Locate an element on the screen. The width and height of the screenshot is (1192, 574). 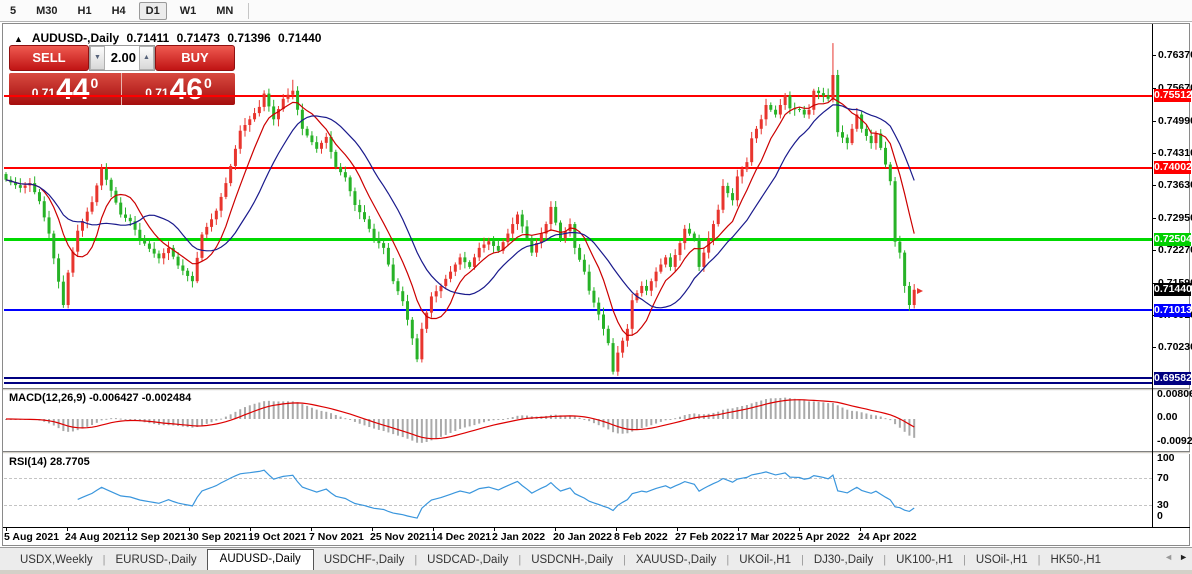
timeframe-button-h4: H4 is located at coordinates (119, 11).